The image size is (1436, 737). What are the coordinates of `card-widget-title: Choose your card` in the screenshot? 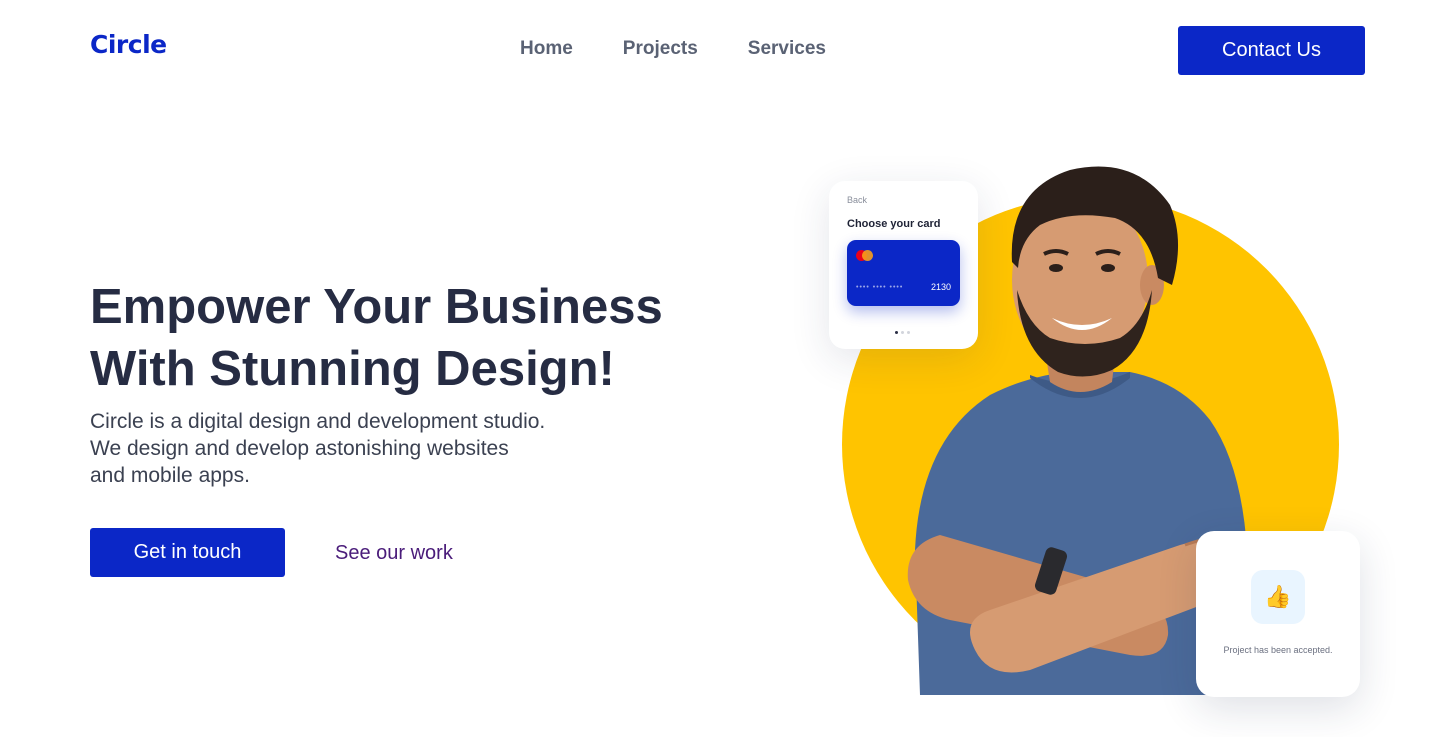 It's located at (894, 224).